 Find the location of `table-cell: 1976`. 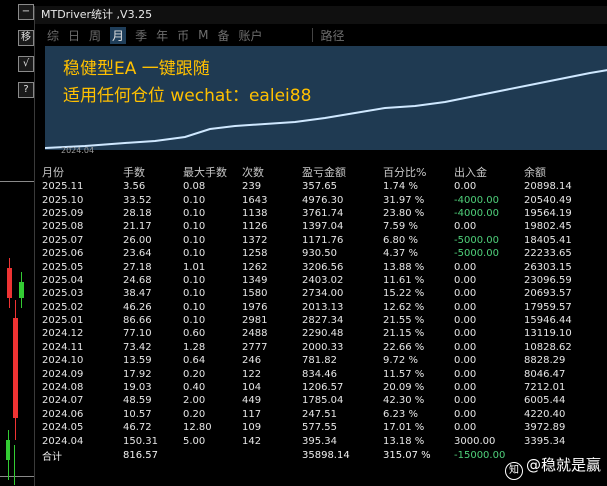

table-cell: 1976 is located at coordinates (255, 307).